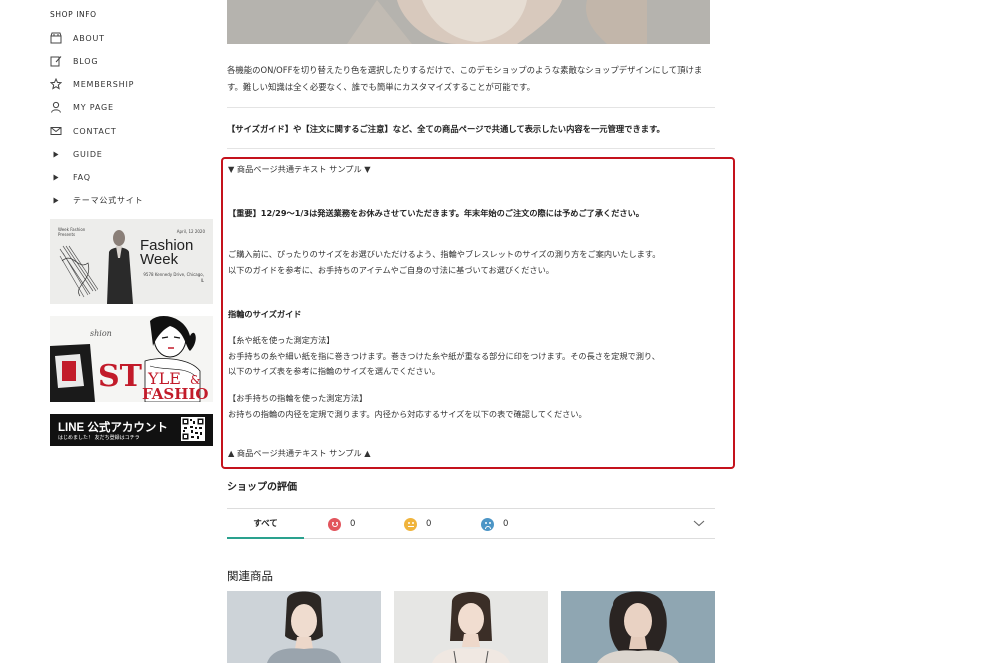 This screenshot has width=1000, height=663. What do you see at coordinates (334, 524) in the screenshot?
I see `smile-icon` at bounding box center [334, 524].